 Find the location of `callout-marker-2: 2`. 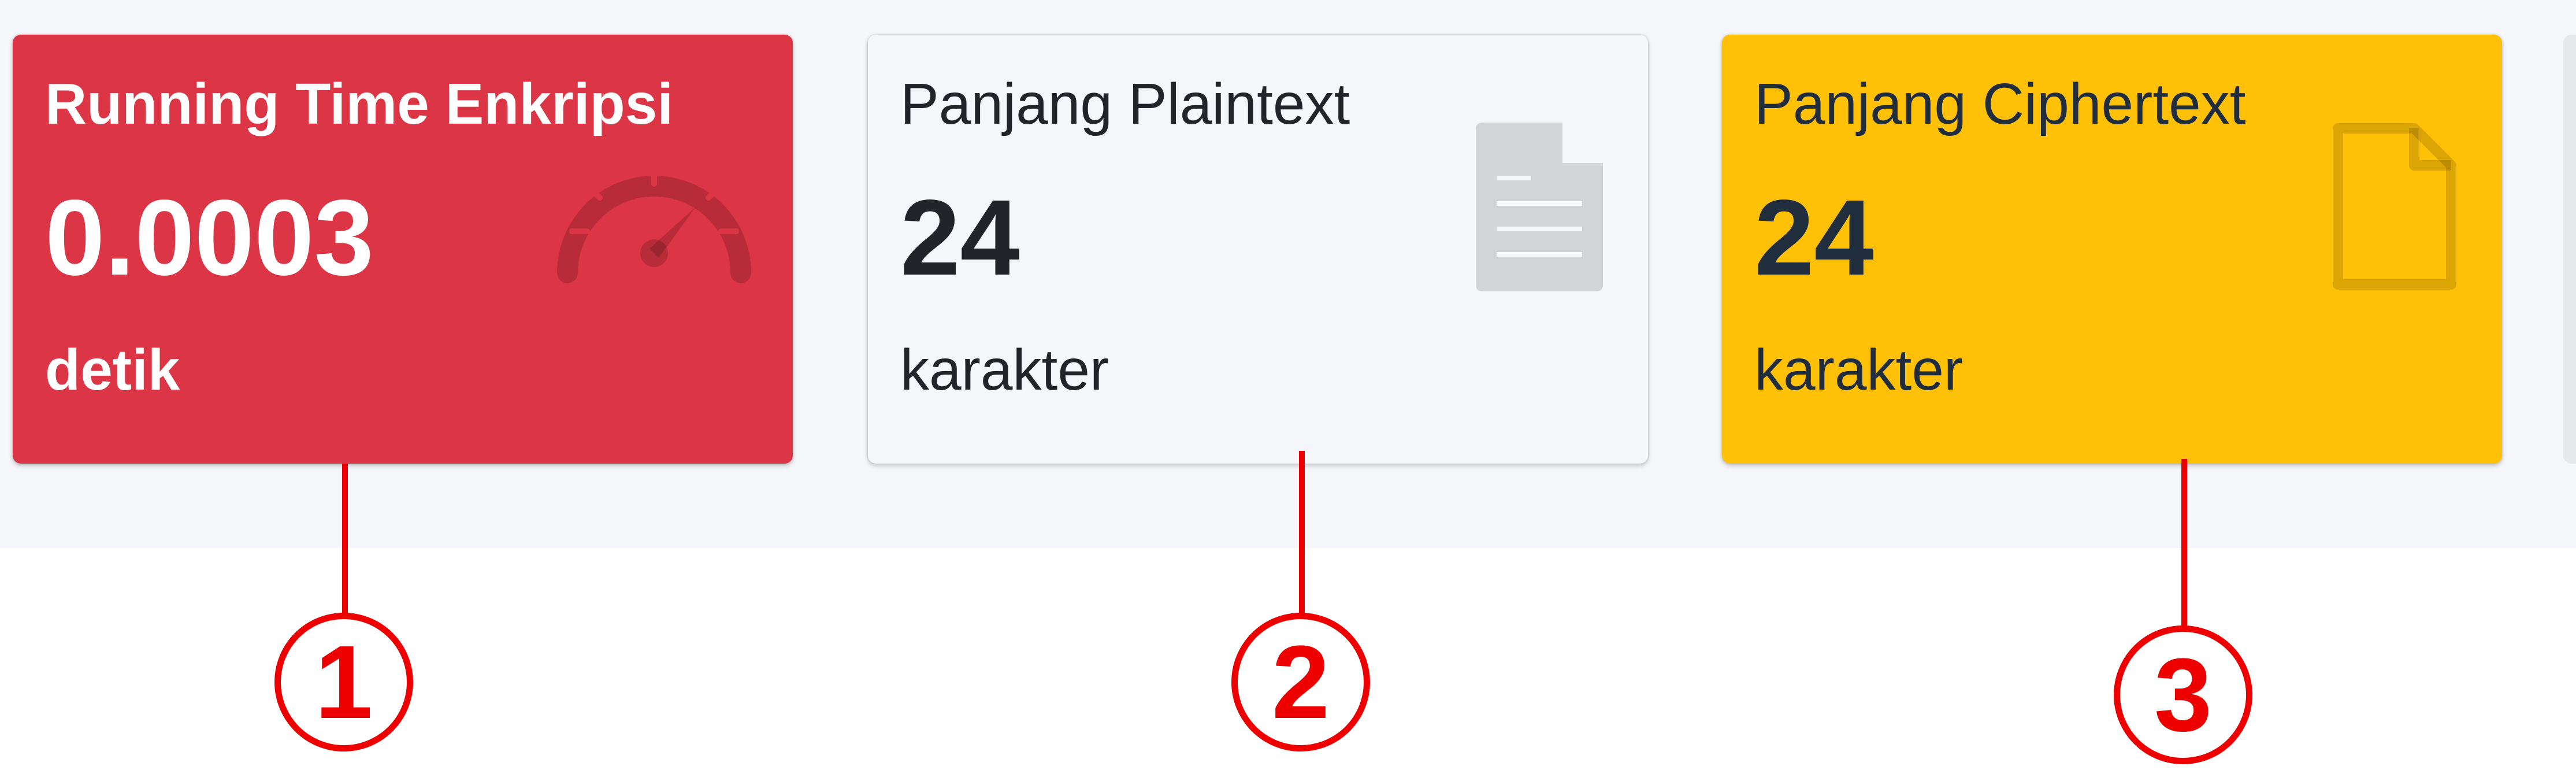

callout-marker-2: 2 is located at coordinates (1300, 682).